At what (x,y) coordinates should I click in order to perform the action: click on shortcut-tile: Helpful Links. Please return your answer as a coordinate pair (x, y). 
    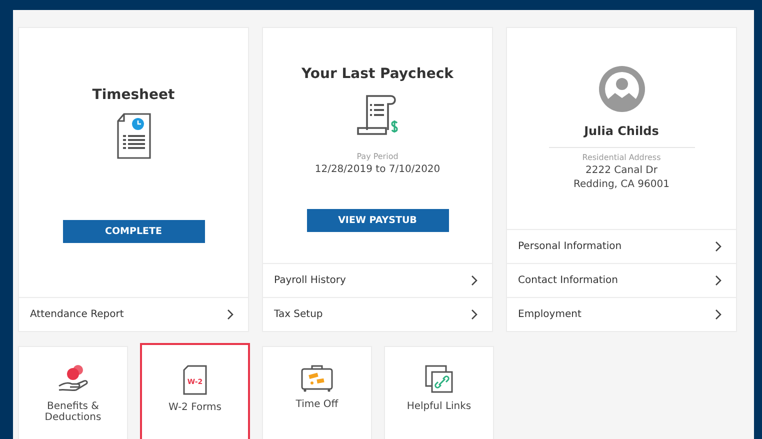
    Looking at the image, I should click on (439, 392).